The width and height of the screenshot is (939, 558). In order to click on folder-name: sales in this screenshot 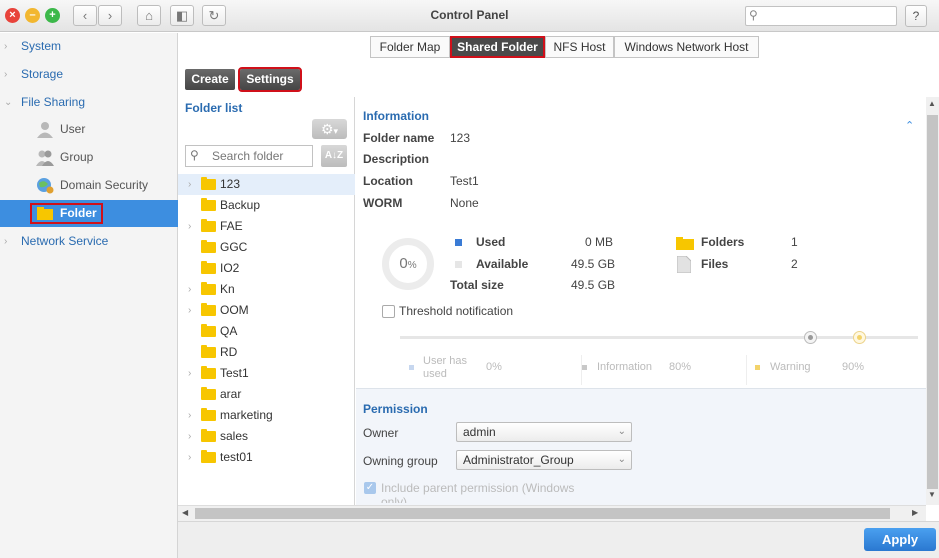, I will do `click(234, 436)`.